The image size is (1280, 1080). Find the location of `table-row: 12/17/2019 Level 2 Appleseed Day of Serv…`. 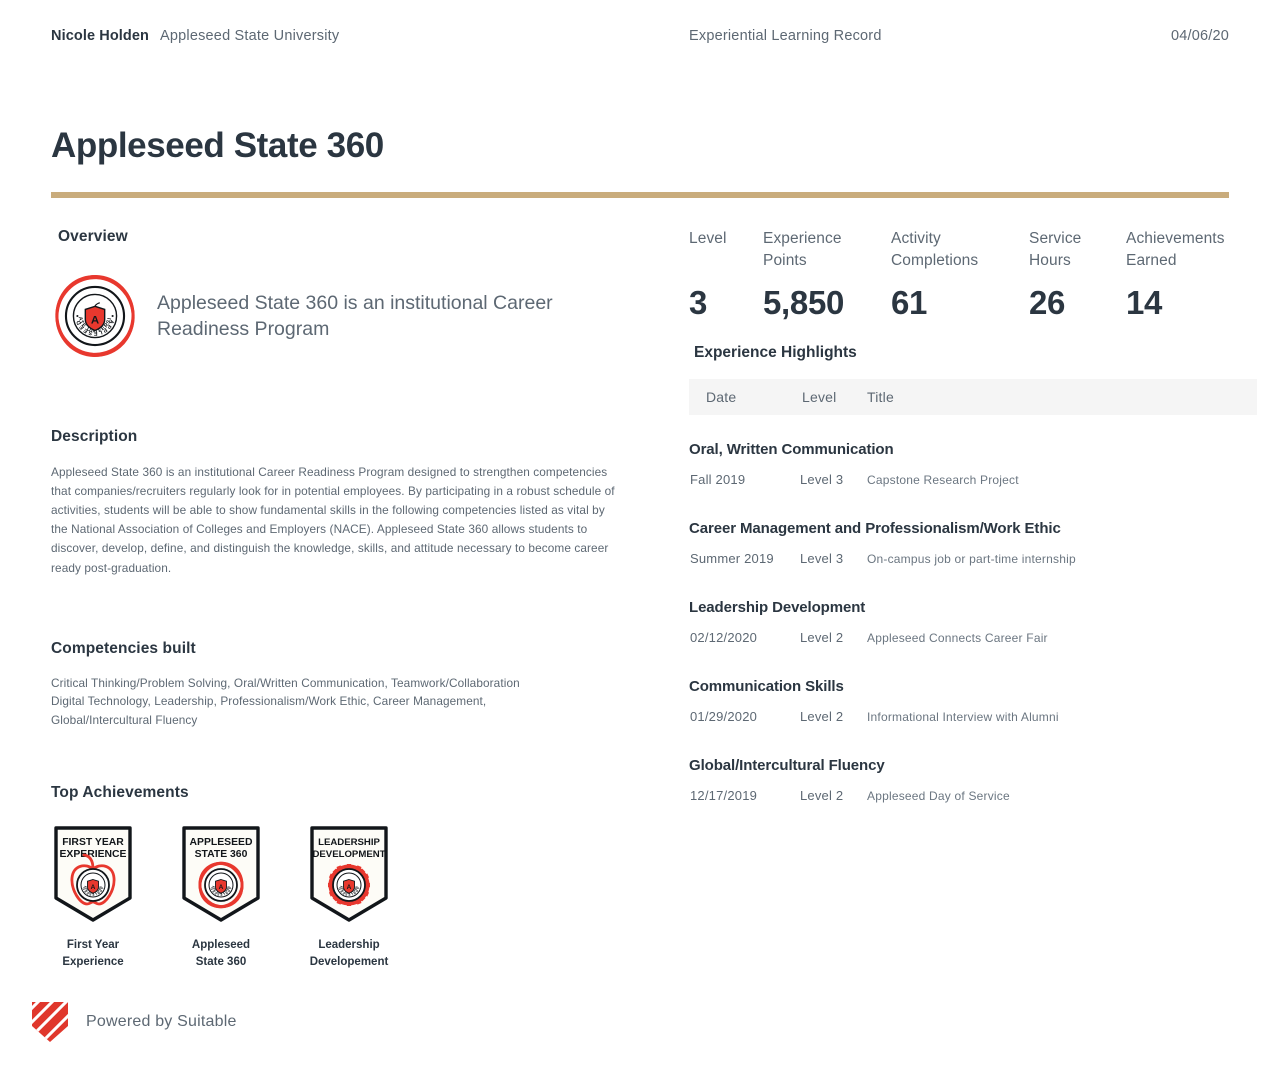

table-row: 12/17/2019 Level 2 Appleseed Day of Serv… is located at coordinates (973, 799).